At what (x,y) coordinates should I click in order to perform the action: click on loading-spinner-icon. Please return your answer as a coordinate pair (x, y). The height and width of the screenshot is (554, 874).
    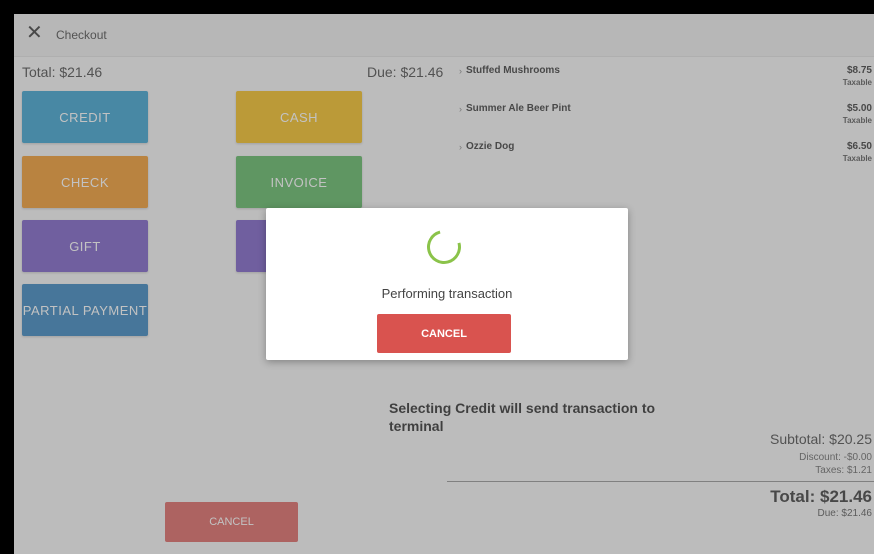
    Looking at the image, I should click on (444, 247).